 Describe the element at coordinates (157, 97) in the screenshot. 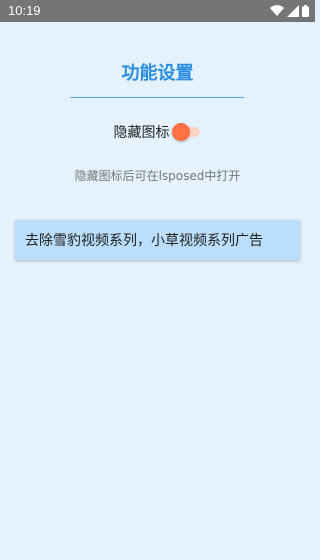

I see `title-divider` at that location.